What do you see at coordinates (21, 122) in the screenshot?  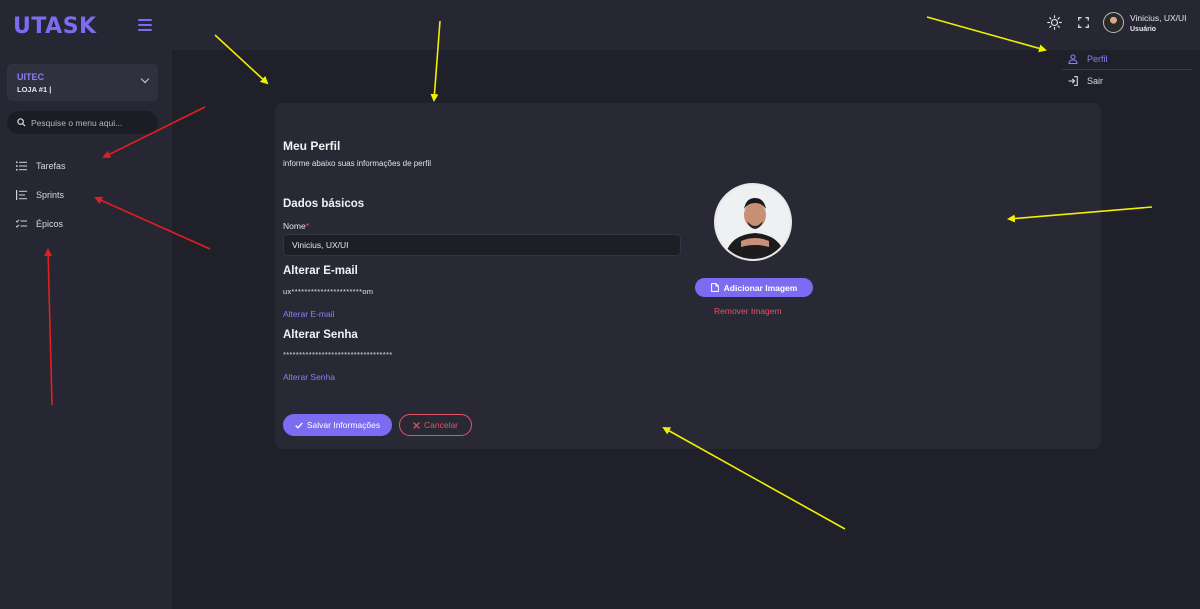 I see `search-icon` at bounding box center [21, 122].